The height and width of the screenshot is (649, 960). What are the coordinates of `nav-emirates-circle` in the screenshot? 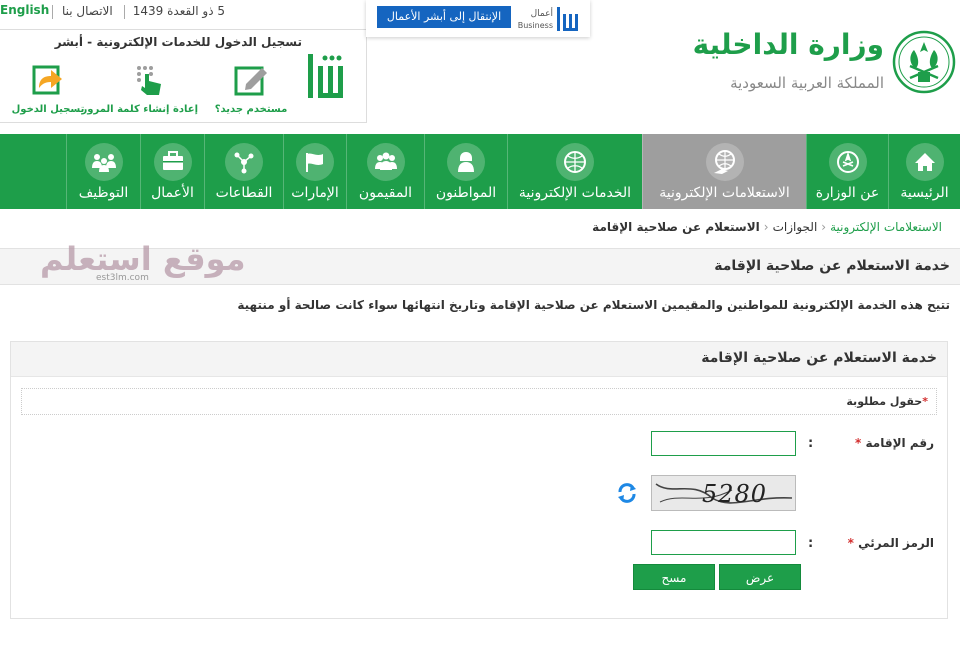 It's located at (315, 162).